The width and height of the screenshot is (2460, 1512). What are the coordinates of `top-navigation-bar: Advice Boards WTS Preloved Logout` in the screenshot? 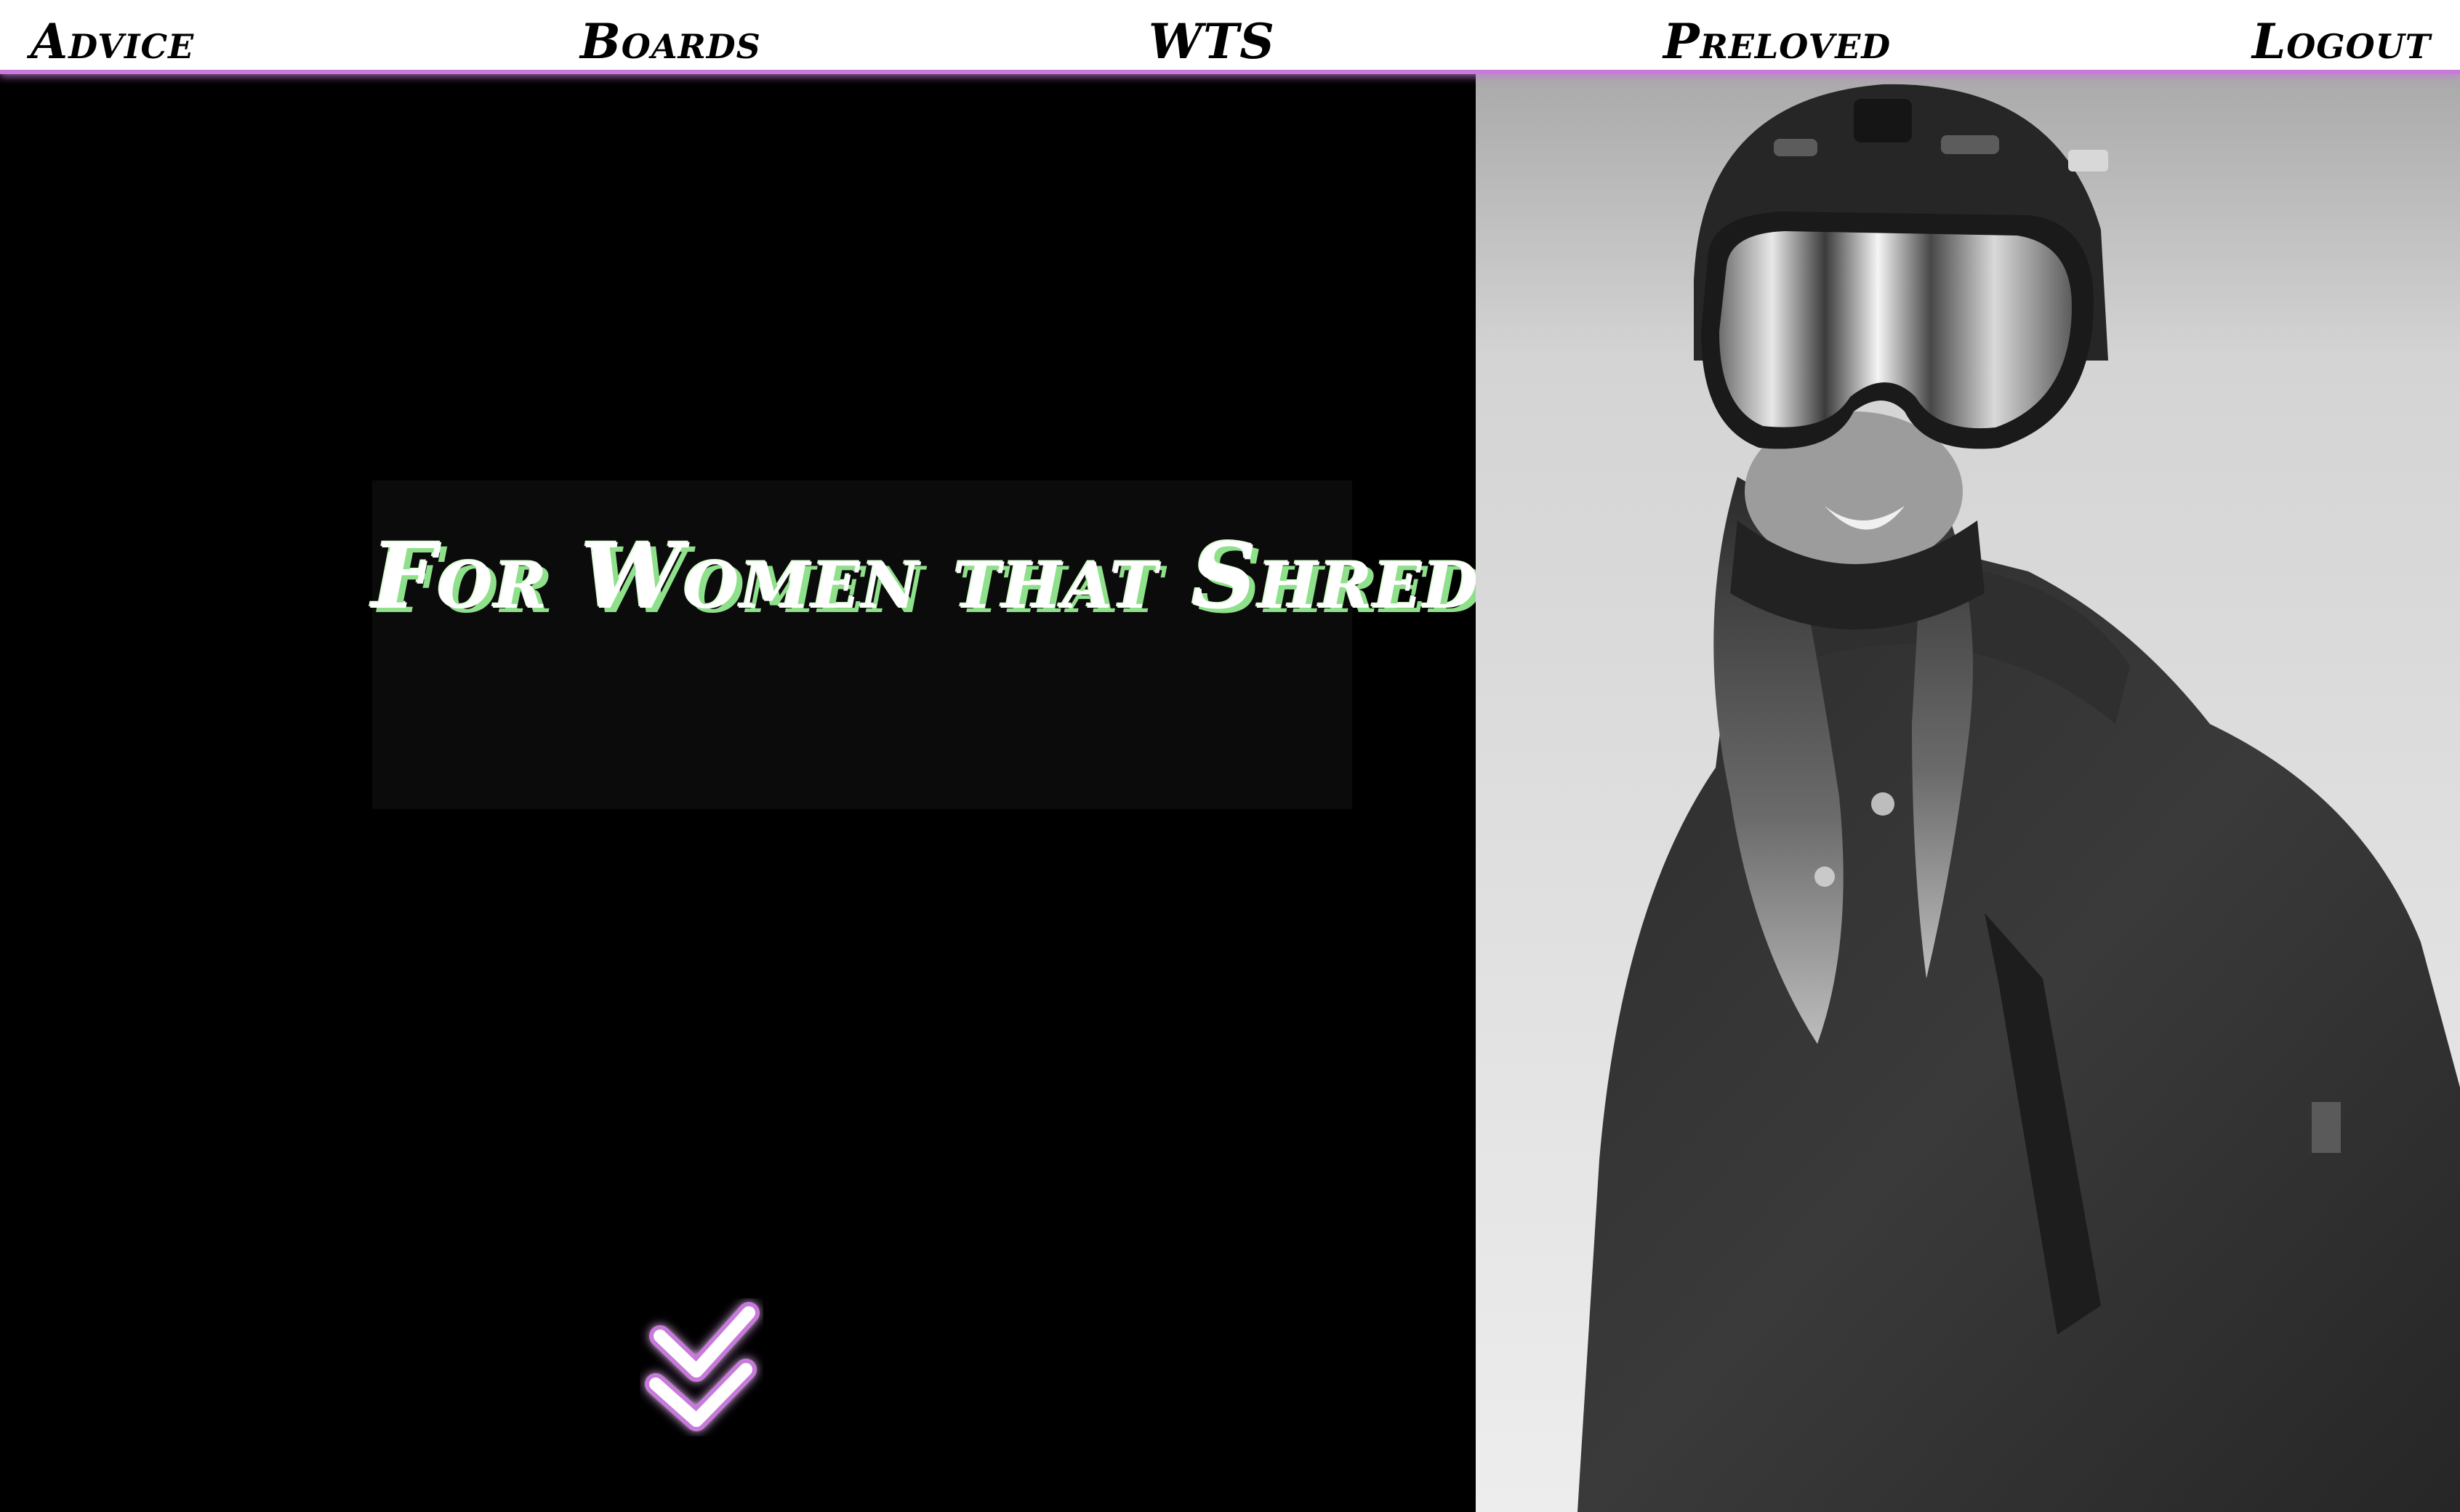 It's located at (1230, 37).